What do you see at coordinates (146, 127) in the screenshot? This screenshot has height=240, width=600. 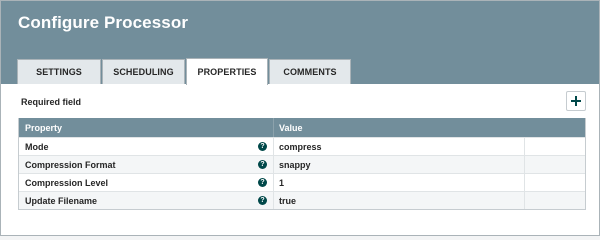 I see `column-header-property: Property` at bounding box center [146, 127].